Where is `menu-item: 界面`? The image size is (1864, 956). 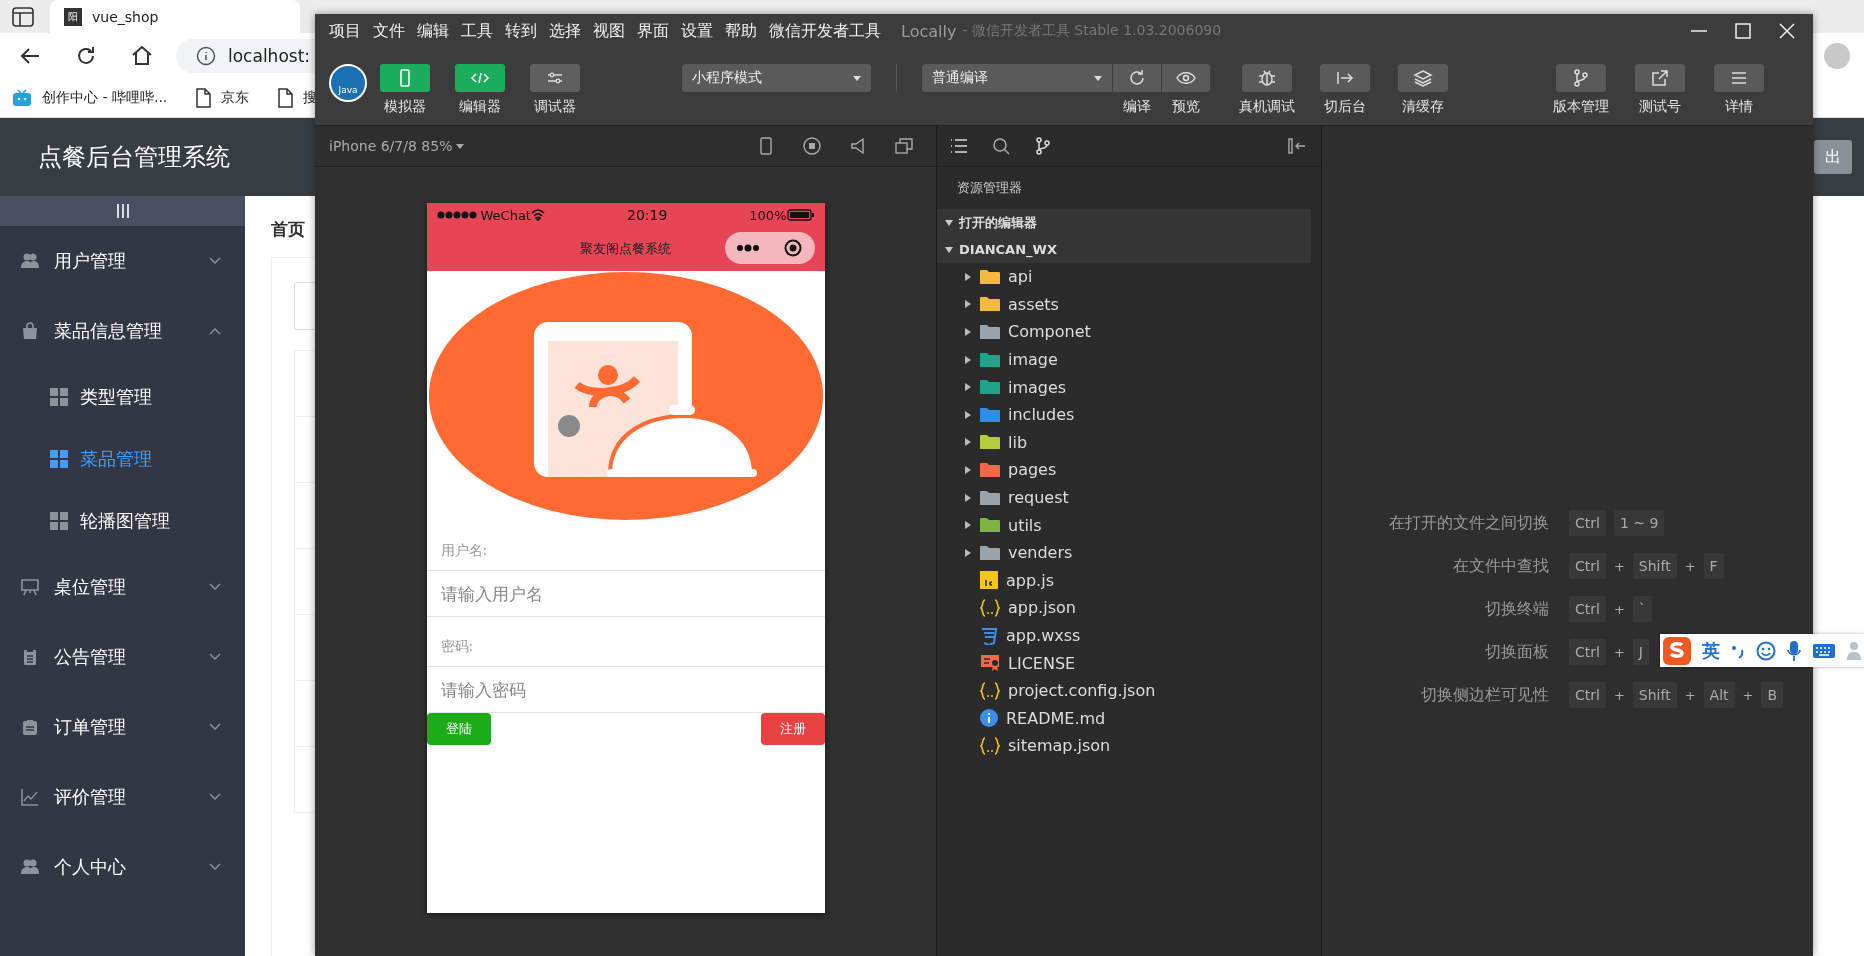 menu-item: 界面 is located at coordinates (653, 31).